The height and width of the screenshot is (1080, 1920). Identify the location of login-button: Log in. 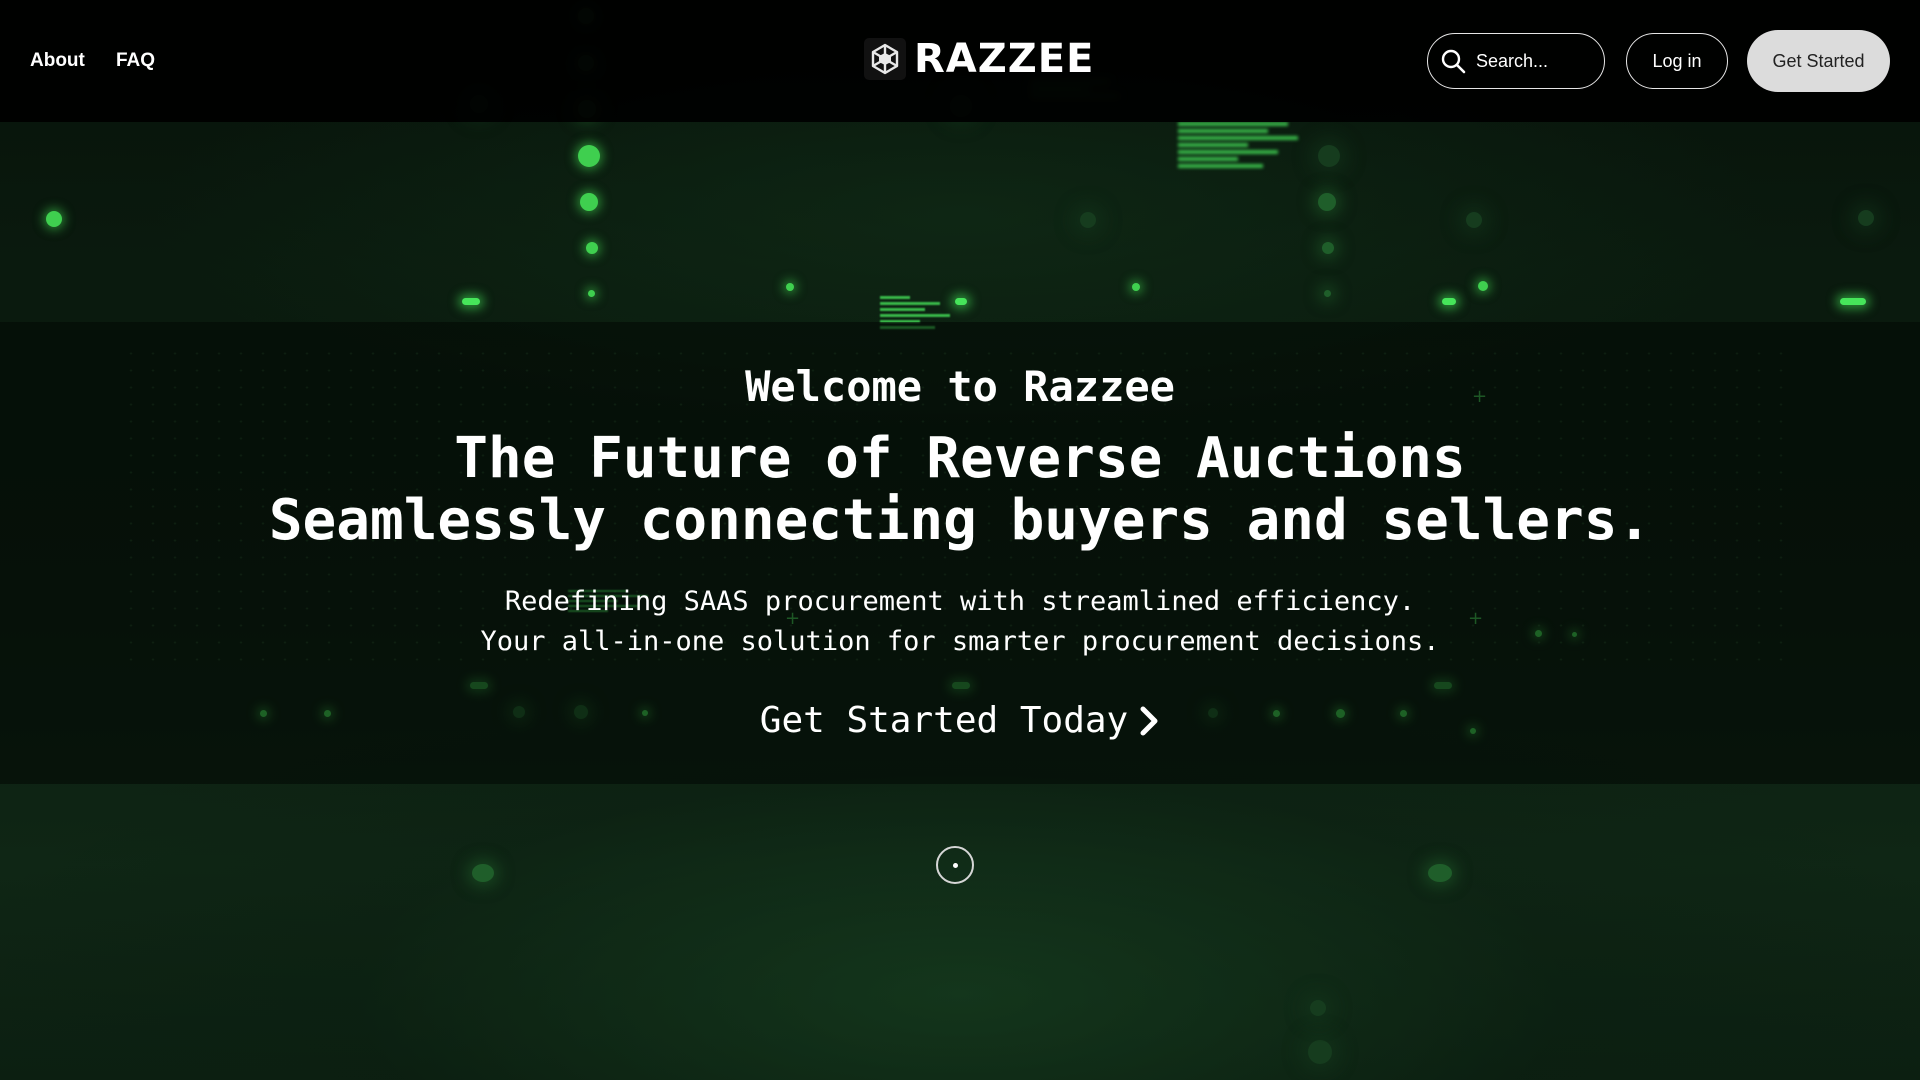
(1677, 61).